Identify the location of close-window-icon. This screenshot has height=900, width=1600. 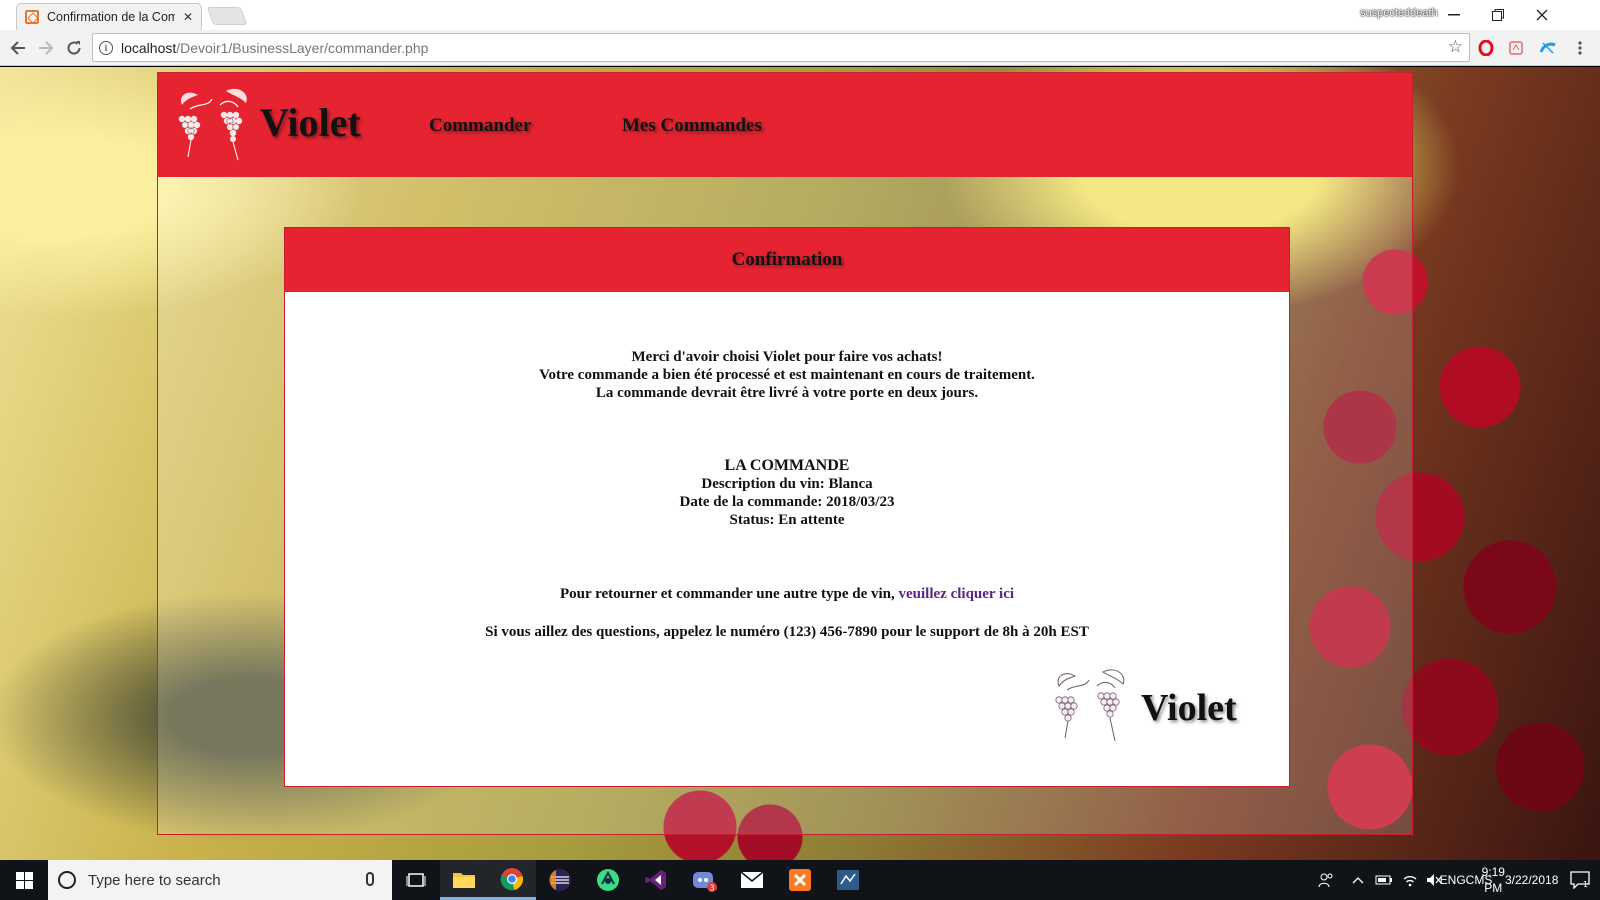
(1542, 15).